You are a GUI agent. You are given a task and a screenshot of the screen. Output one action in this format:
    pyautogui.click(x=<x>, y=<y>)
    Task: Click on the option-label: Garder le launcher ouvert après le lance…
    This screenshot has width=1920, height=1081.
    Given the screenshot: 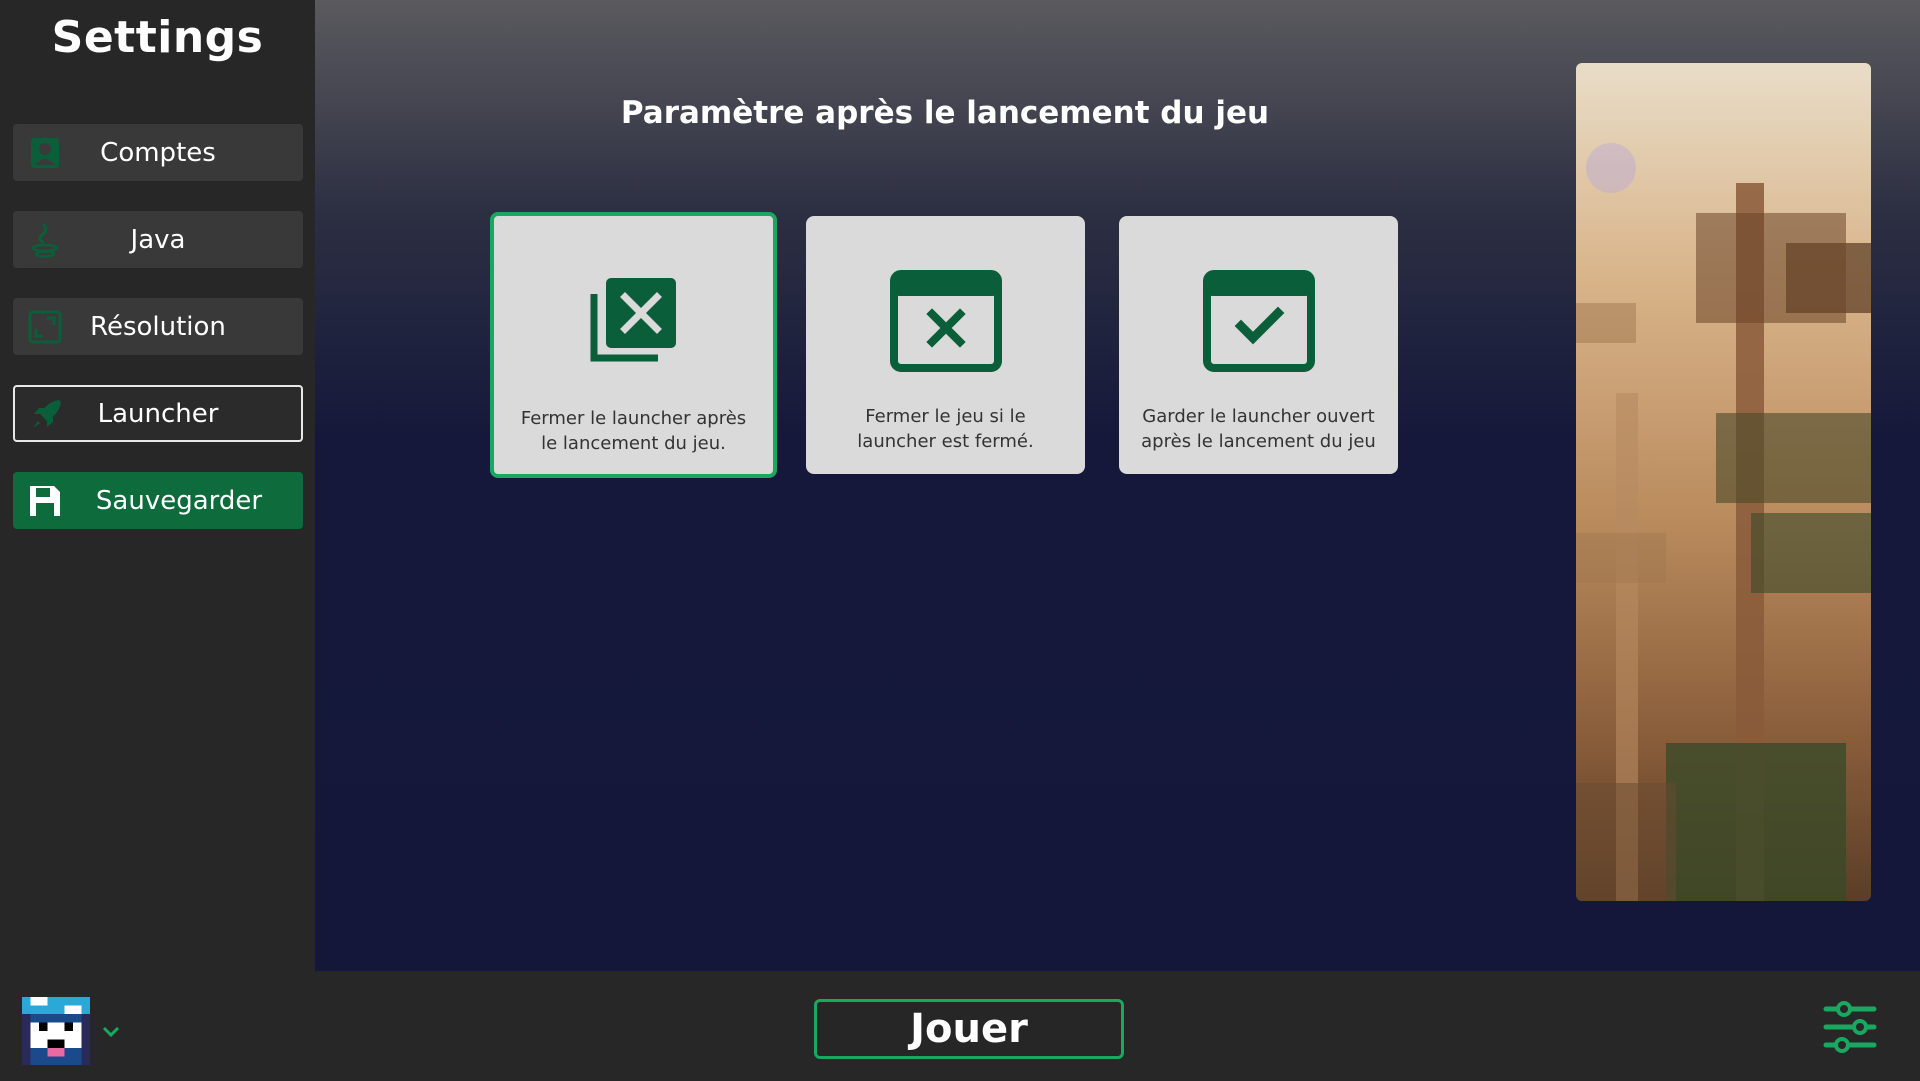 What is the action you would take?
    pyautogui.click(x=1258, y=429)
    